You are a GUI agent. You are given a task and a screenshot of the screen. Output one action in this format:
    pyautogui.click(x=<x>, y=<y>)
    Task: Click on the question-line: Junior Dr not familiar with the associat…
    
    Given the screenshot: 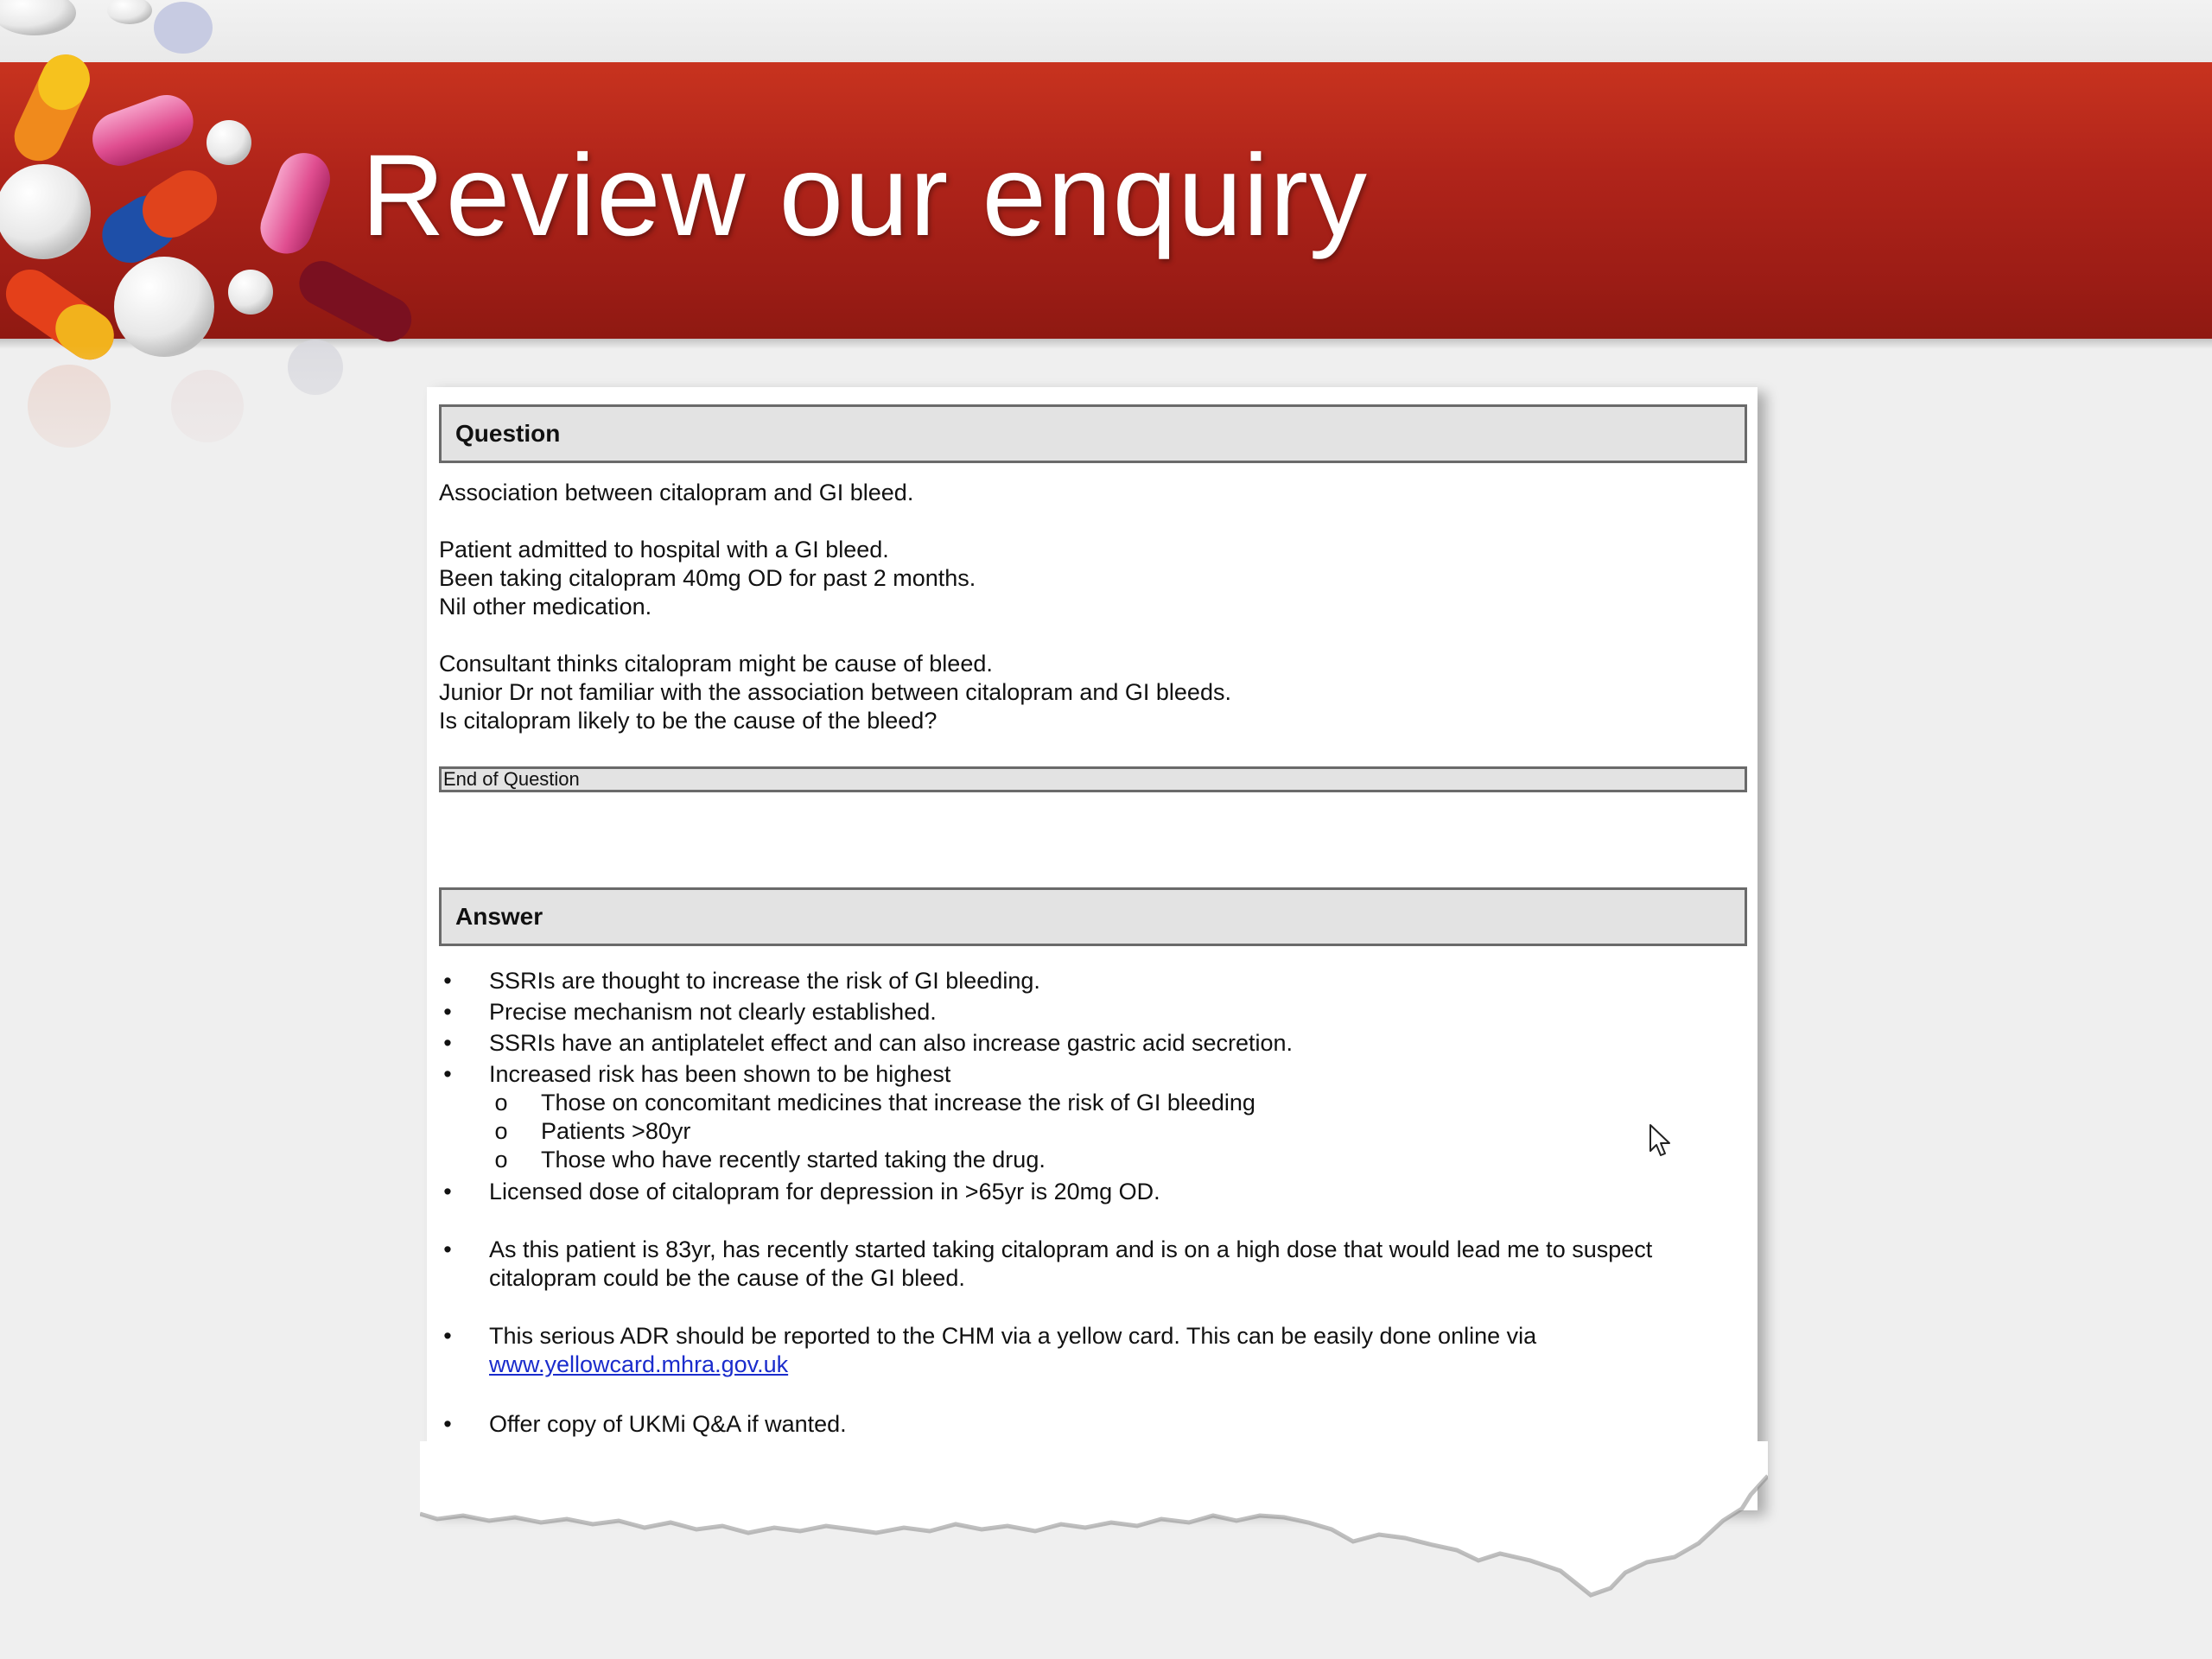 What is the action you would take?
    pyautogui.click(x=835, y=692)
    